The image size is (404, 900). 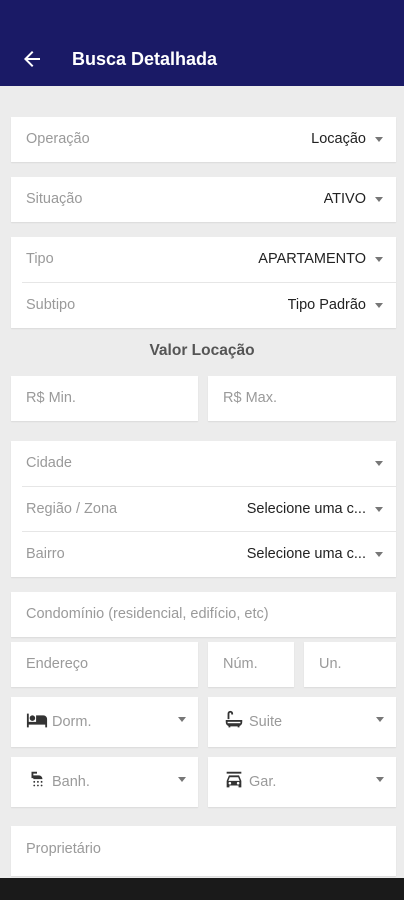 What do you see at coordinates (37, 779) in the screenshot?
I see `shower-icon` at bounding box center [37, 779].